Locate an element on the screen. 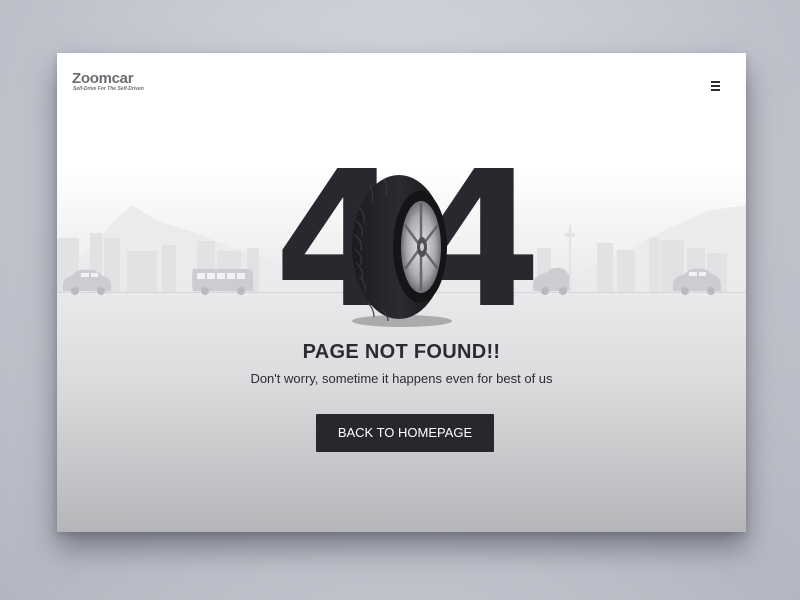 The image size is (800, 600). zoomcar-logo: Zoomcar Self-Drive For The Self-Driven is located at coordinates (112, 83).